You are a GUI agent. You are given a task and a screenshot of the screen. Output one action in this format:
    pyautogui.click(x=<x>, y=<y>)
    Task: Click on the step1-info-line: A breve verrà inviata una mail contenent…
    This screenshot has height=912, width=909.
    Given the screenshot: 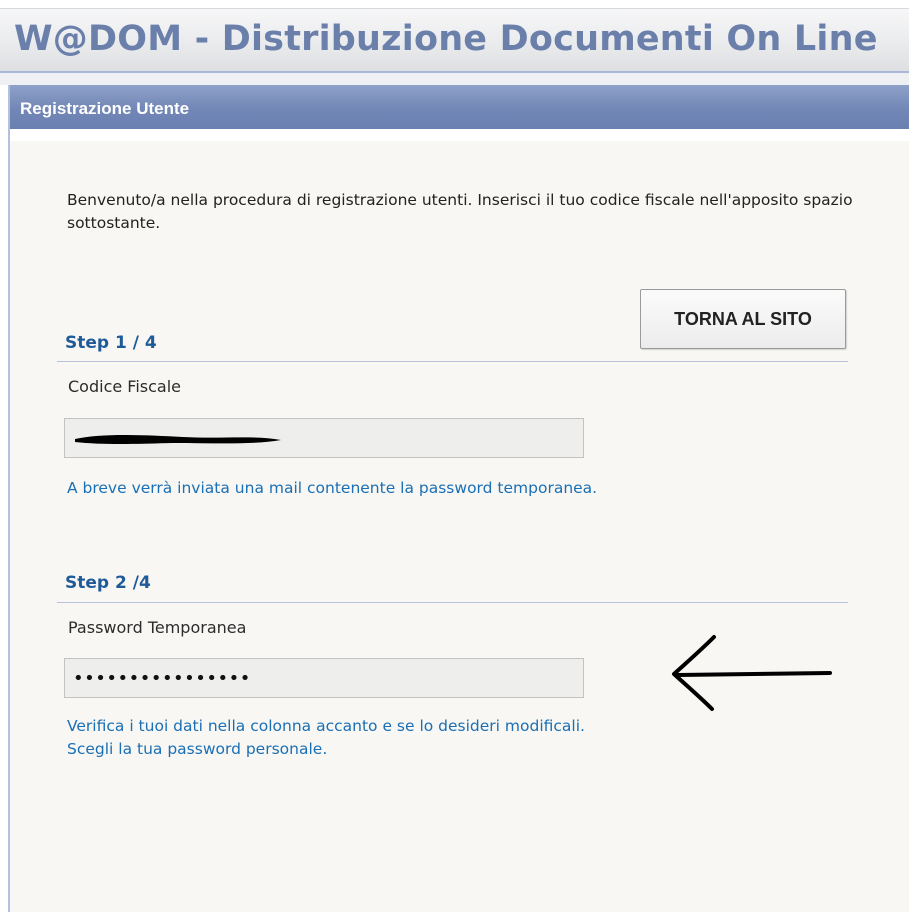 What is the action you would take?
    pyautogui.click(x=332, y=488)
    